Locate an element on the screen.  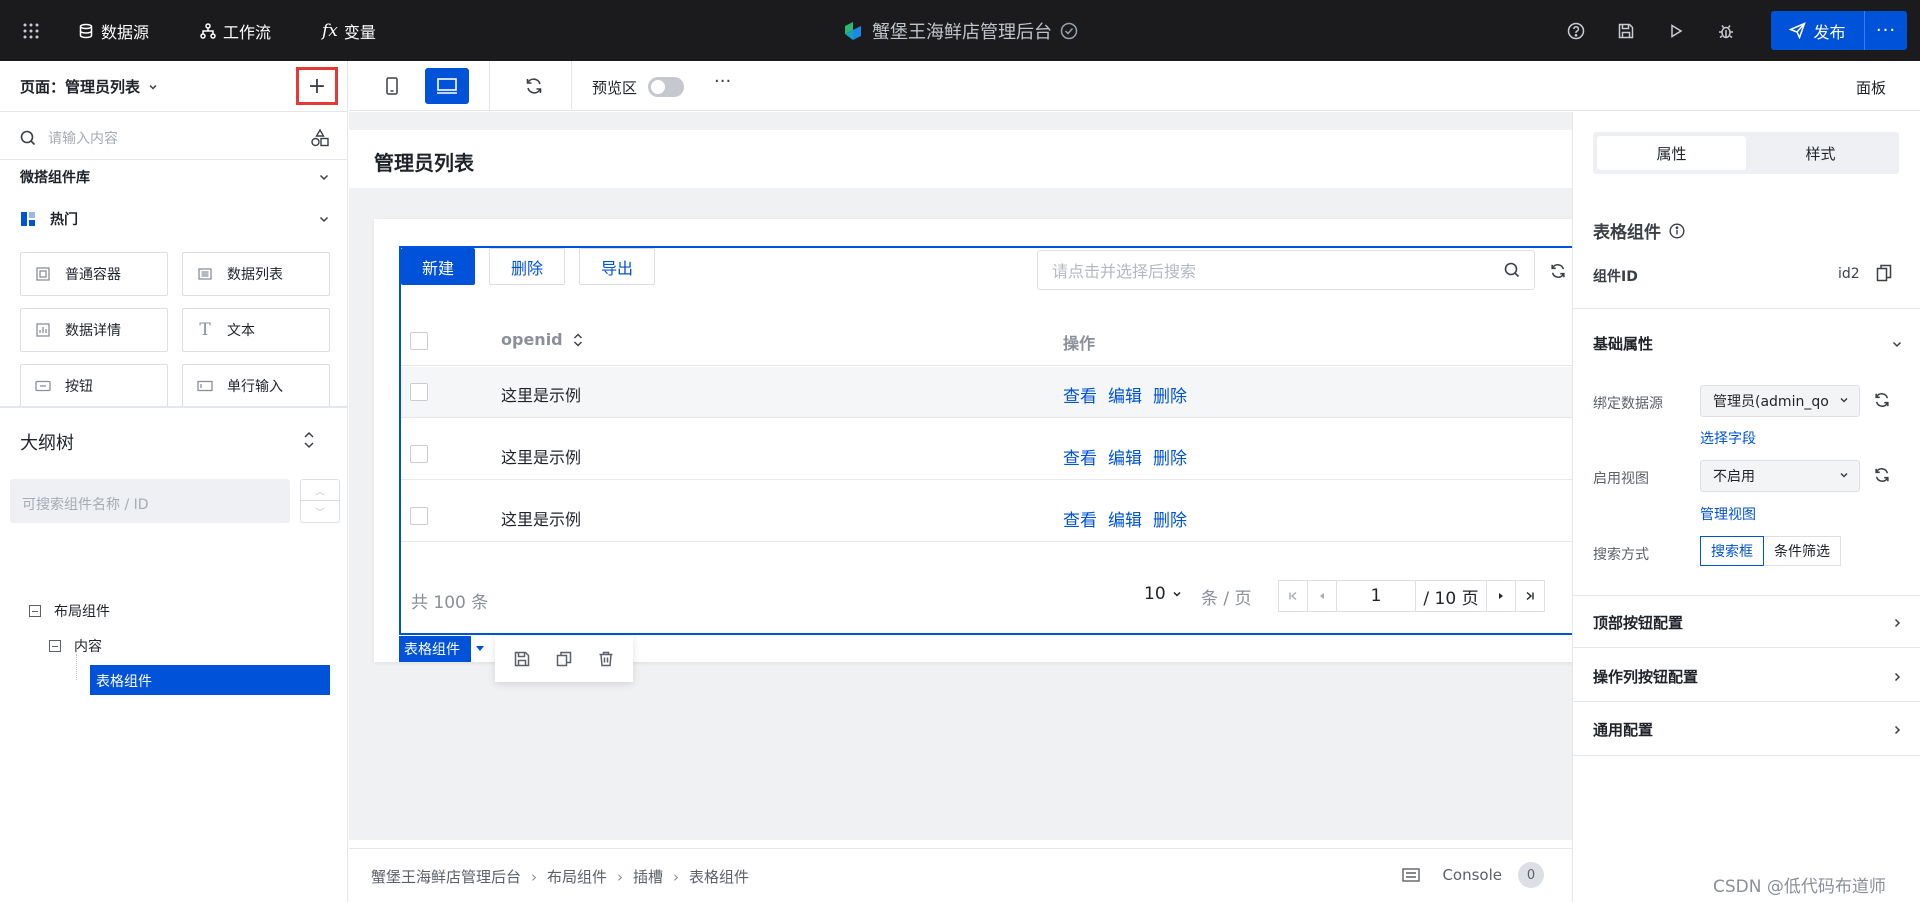
search-mode-filter: 条件筛选 is located at coordinates (1802, 551).